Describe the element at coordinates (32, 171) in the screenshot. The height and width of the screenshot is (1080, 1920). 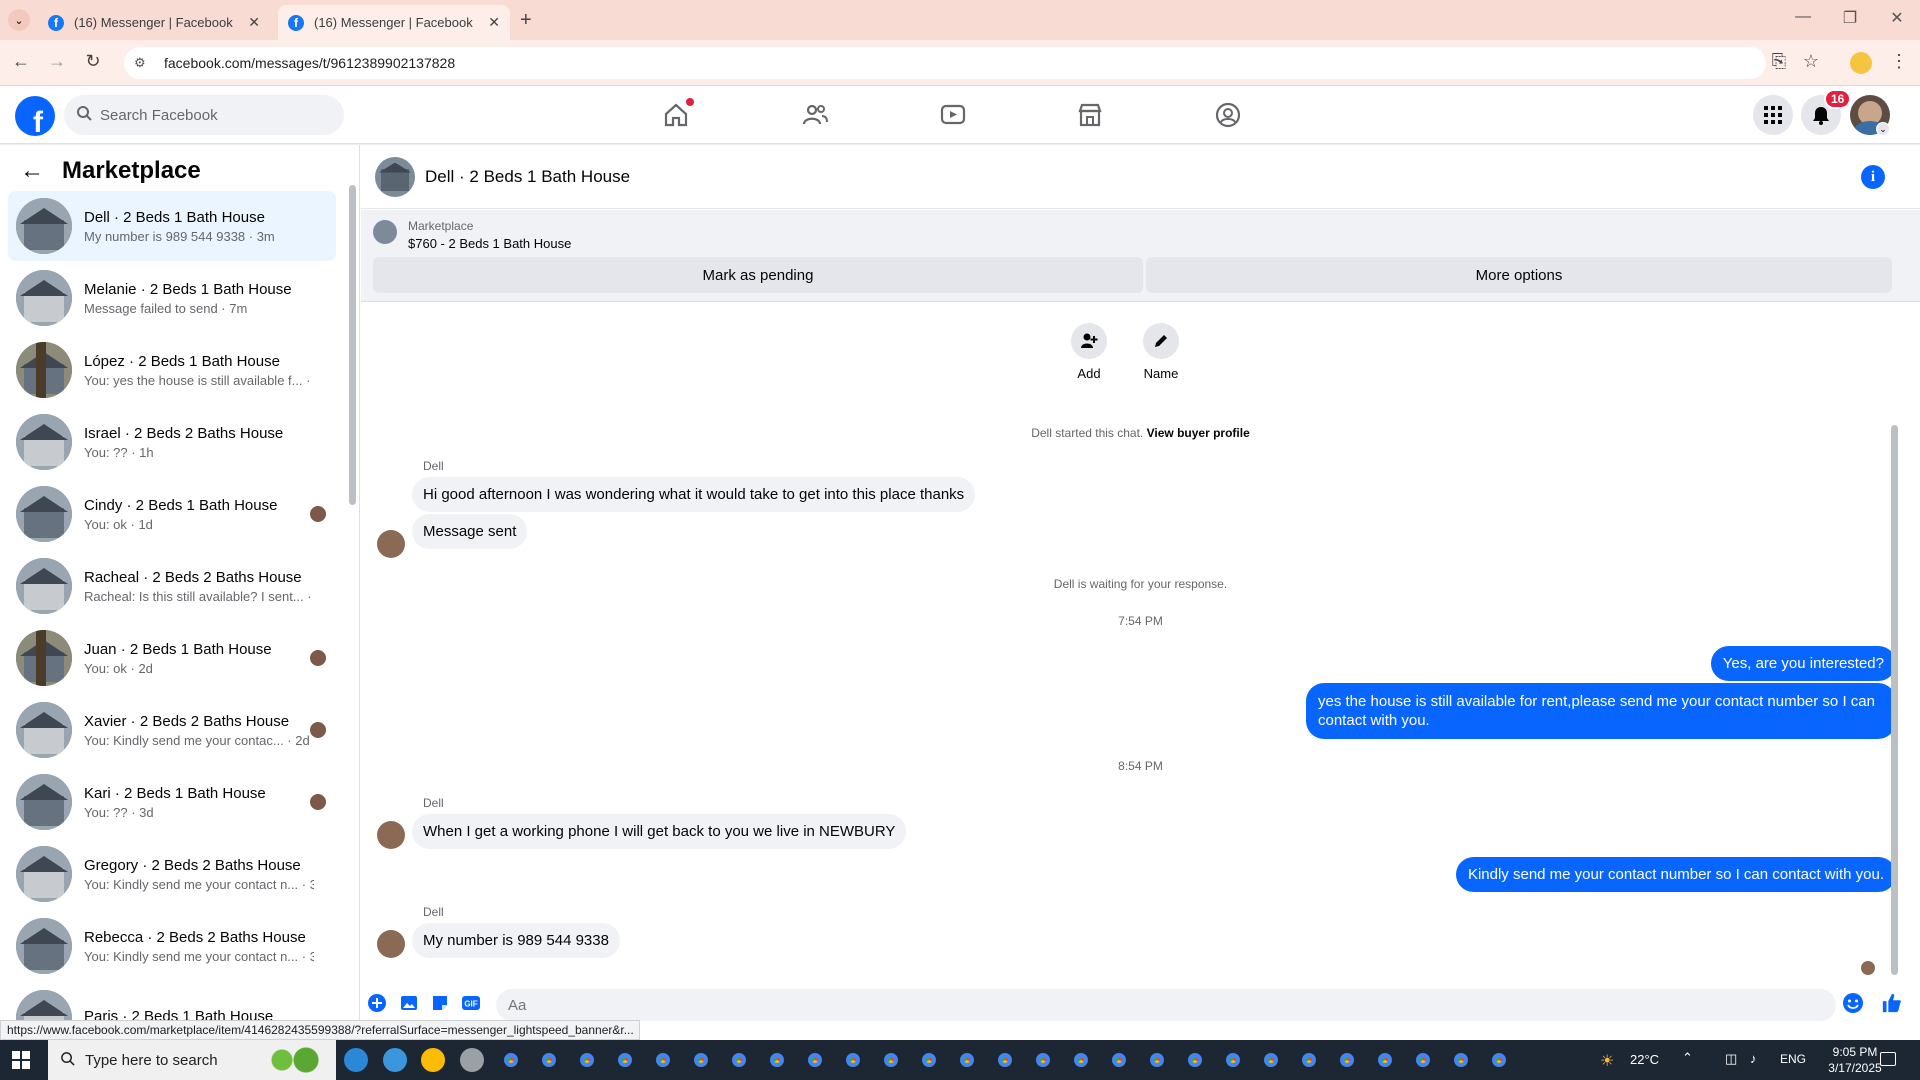
I see `back-arrow-icon: ←` at that location.